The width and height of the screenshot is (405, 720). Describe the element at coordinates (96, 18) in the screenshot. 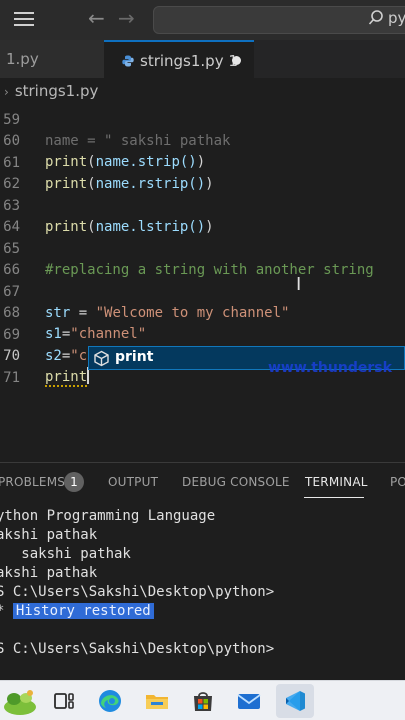

I see `back-arrow-icon: ←` at that location.